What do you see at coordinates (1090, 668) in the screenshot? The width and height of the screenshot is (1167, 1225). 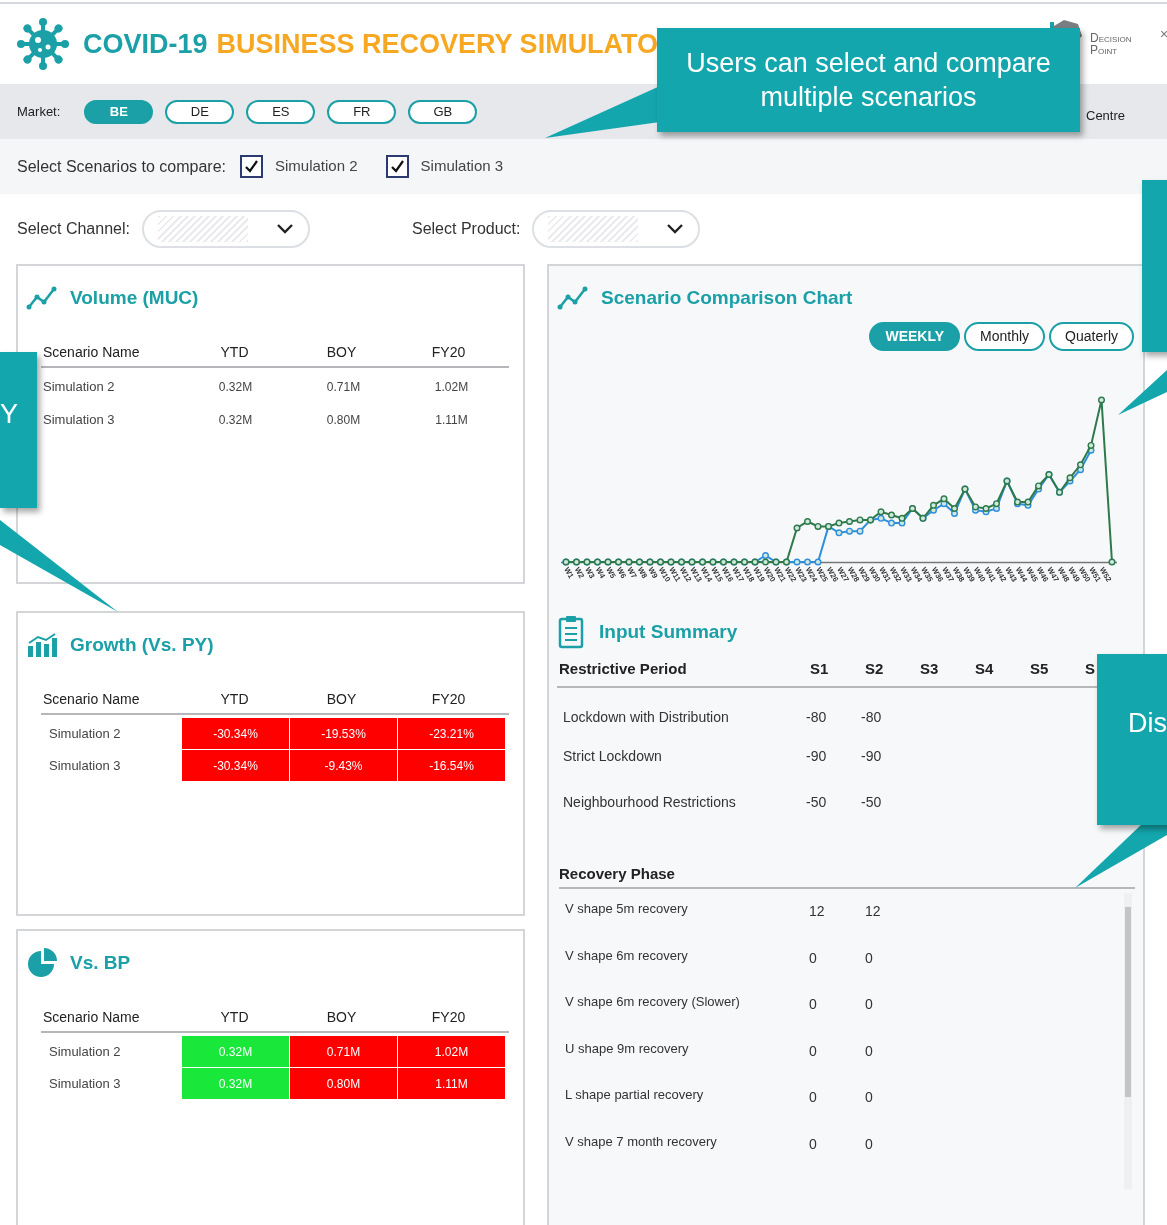 I see `column-header: S` at bounding box center [1090, 668].